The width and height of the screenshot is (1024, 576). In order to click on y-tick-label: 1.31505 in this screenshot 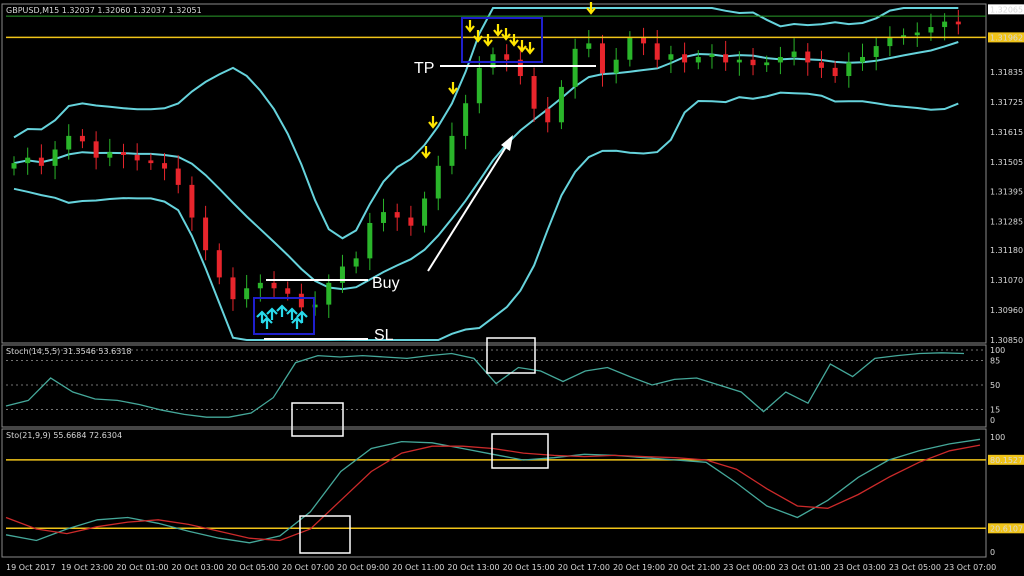, I will do `click(1006, 162)`.